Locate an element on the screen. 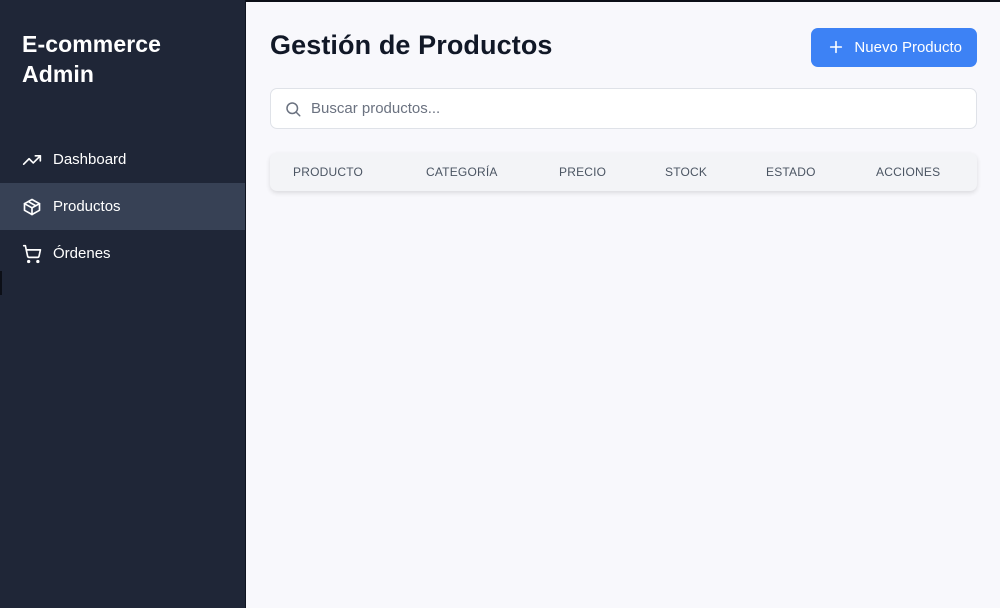  new-product-button: Nuevo Producto is located at coordinates (894, 47).